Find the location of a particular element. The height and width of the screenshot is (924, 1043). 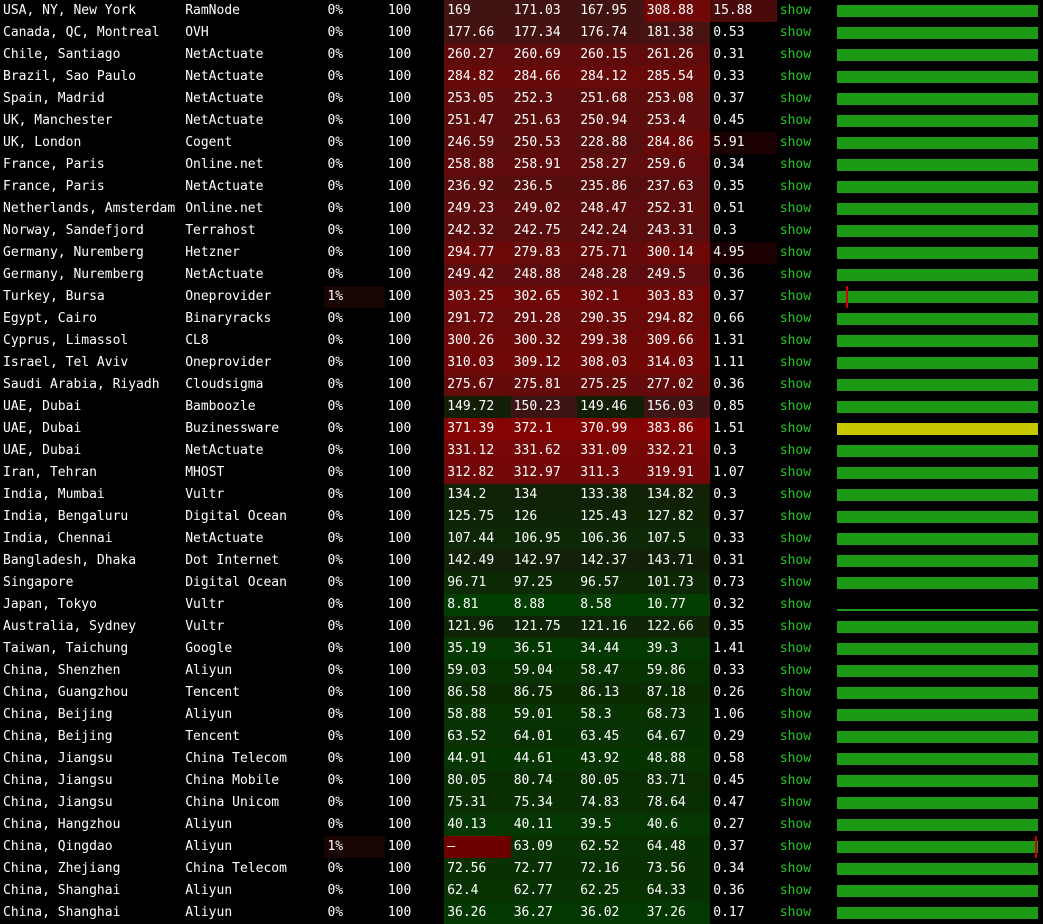

worst-cell: 285.54 is located at coordinates (677, 77).